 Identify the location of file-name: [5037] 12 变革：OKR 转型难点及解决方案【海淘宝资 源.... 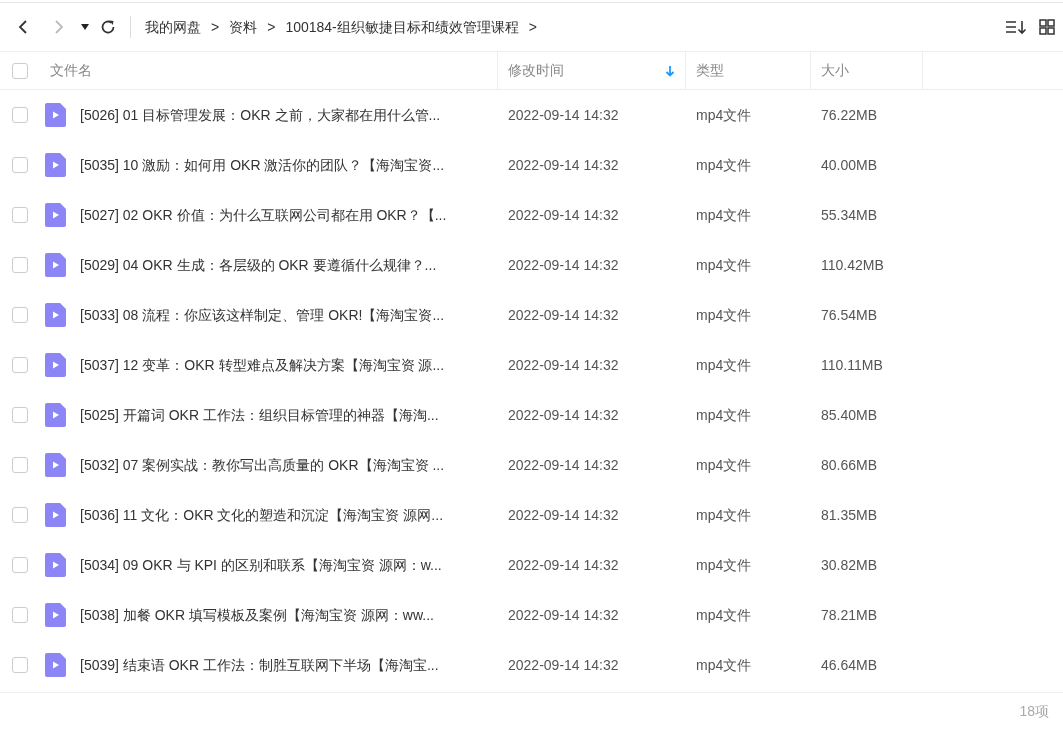
(262, 365).